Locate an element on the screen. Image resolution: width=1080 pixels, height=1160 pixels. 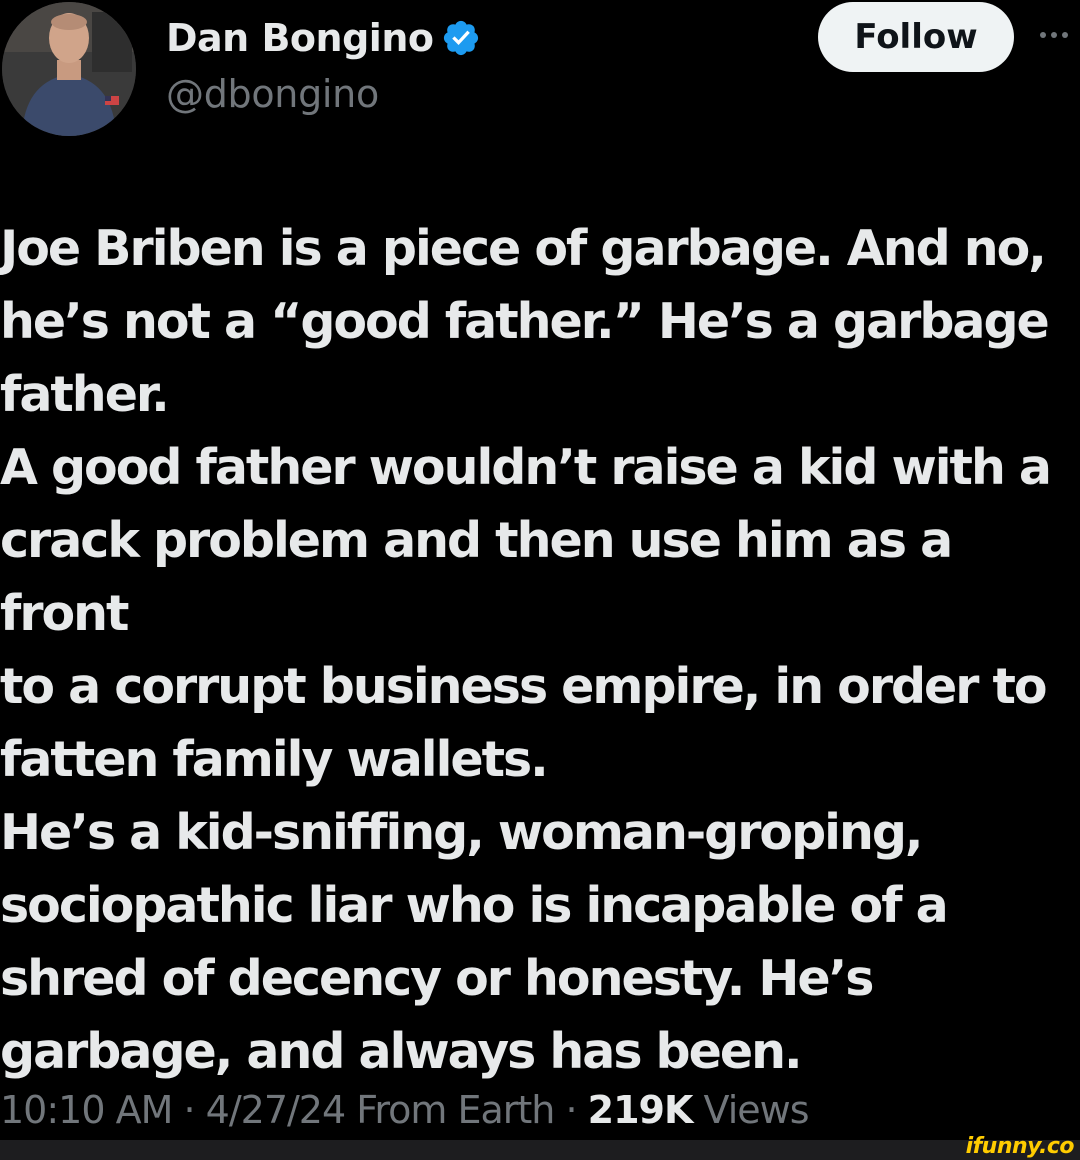
display-name: Dan Bongino is located at coordinates (300, 38).